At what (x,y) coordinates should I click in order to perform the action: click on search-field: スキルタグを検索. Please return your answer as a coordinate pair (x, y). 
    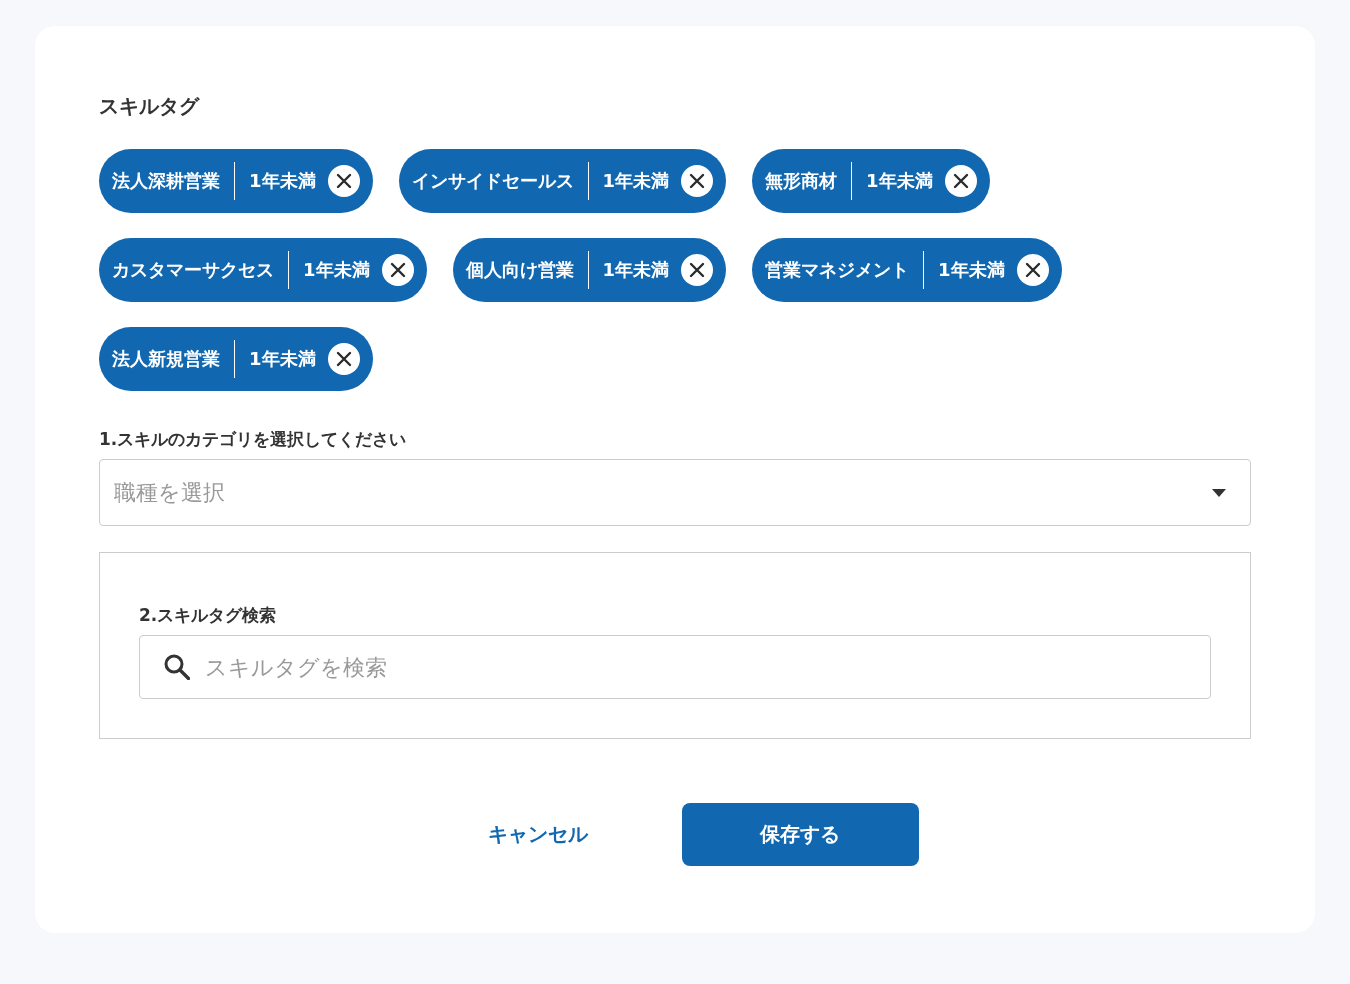
    Looking at the image, I should click on (675, 667).